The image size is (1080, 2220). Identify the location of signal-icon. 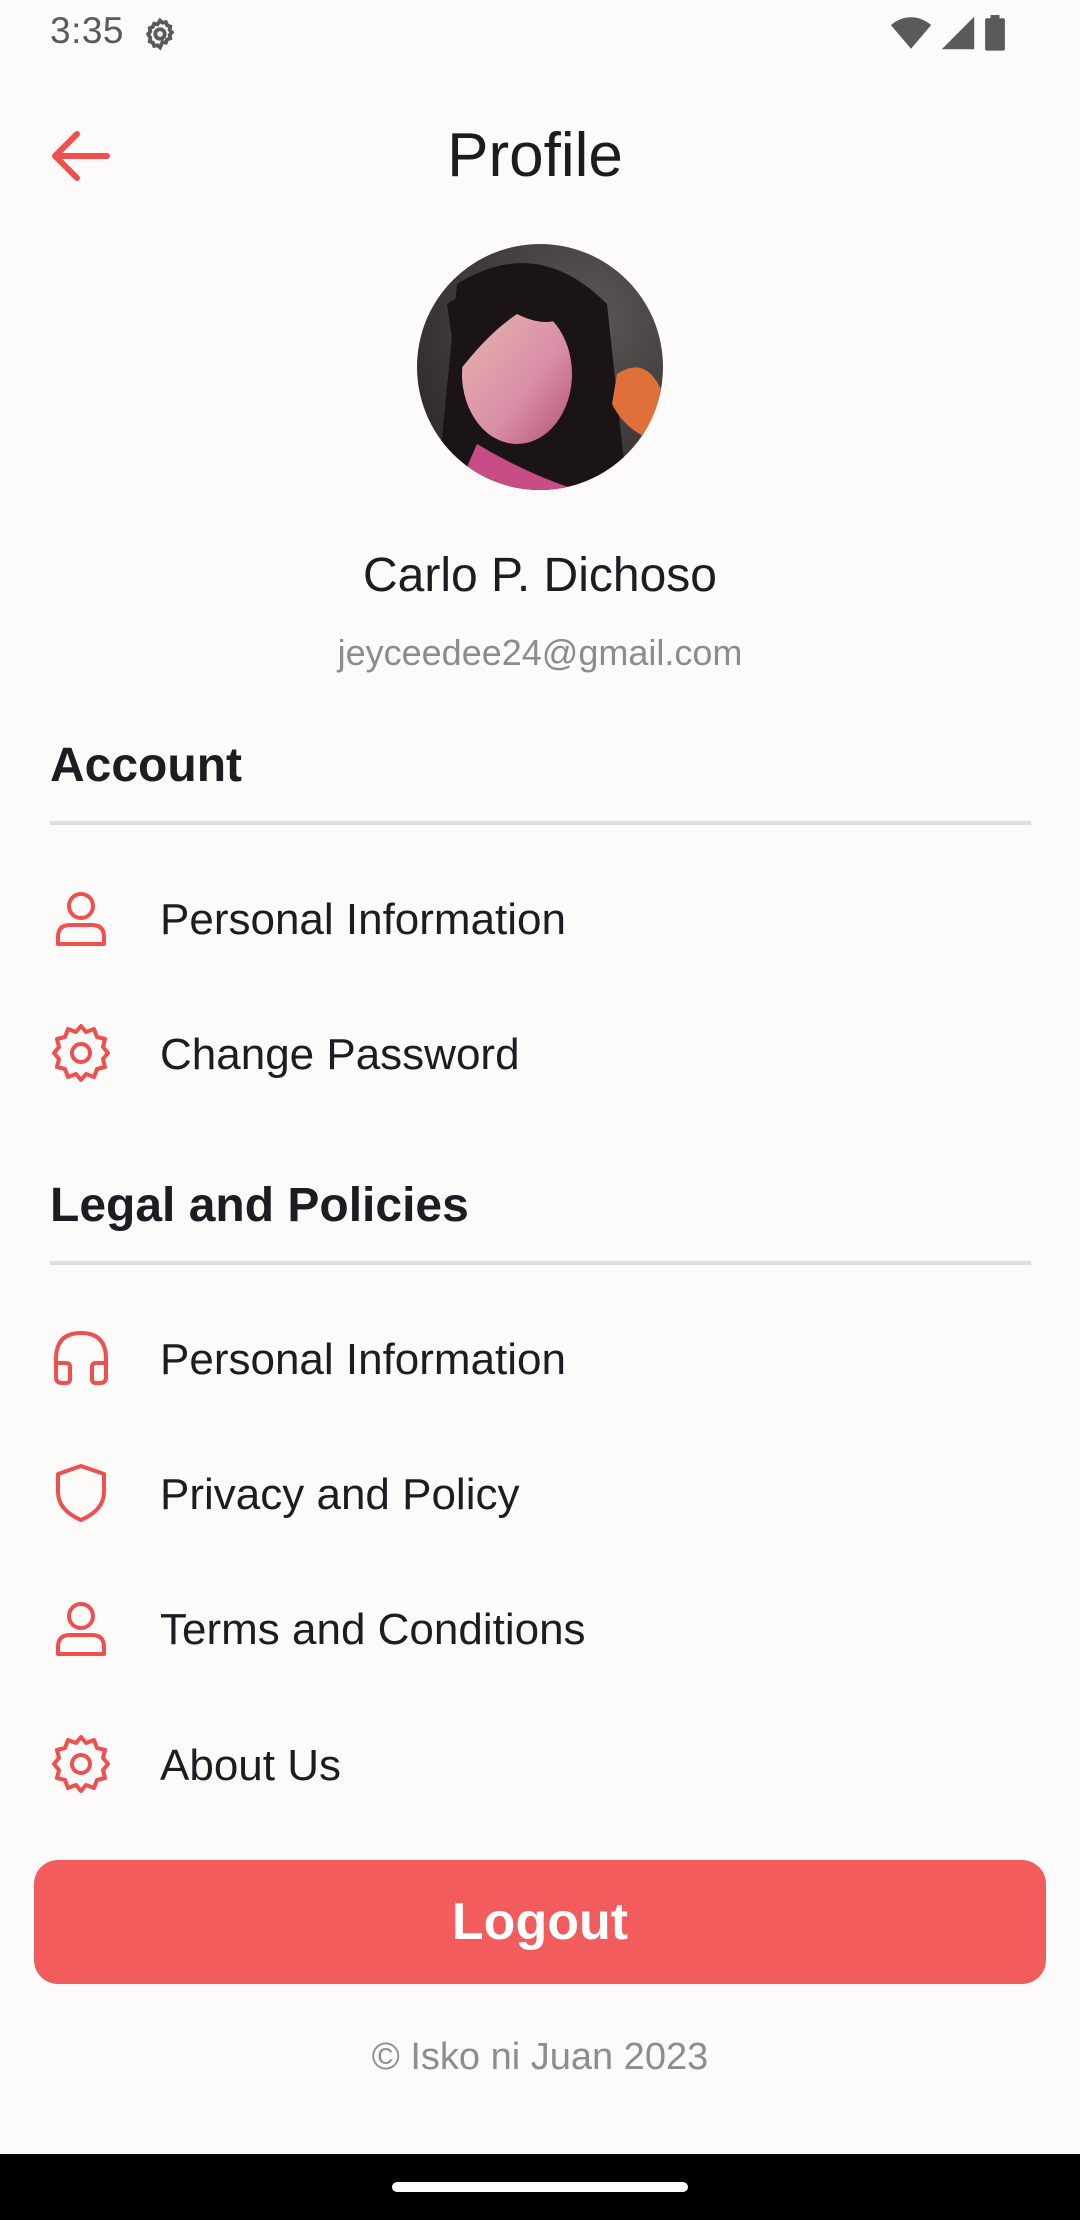
(958, 33).